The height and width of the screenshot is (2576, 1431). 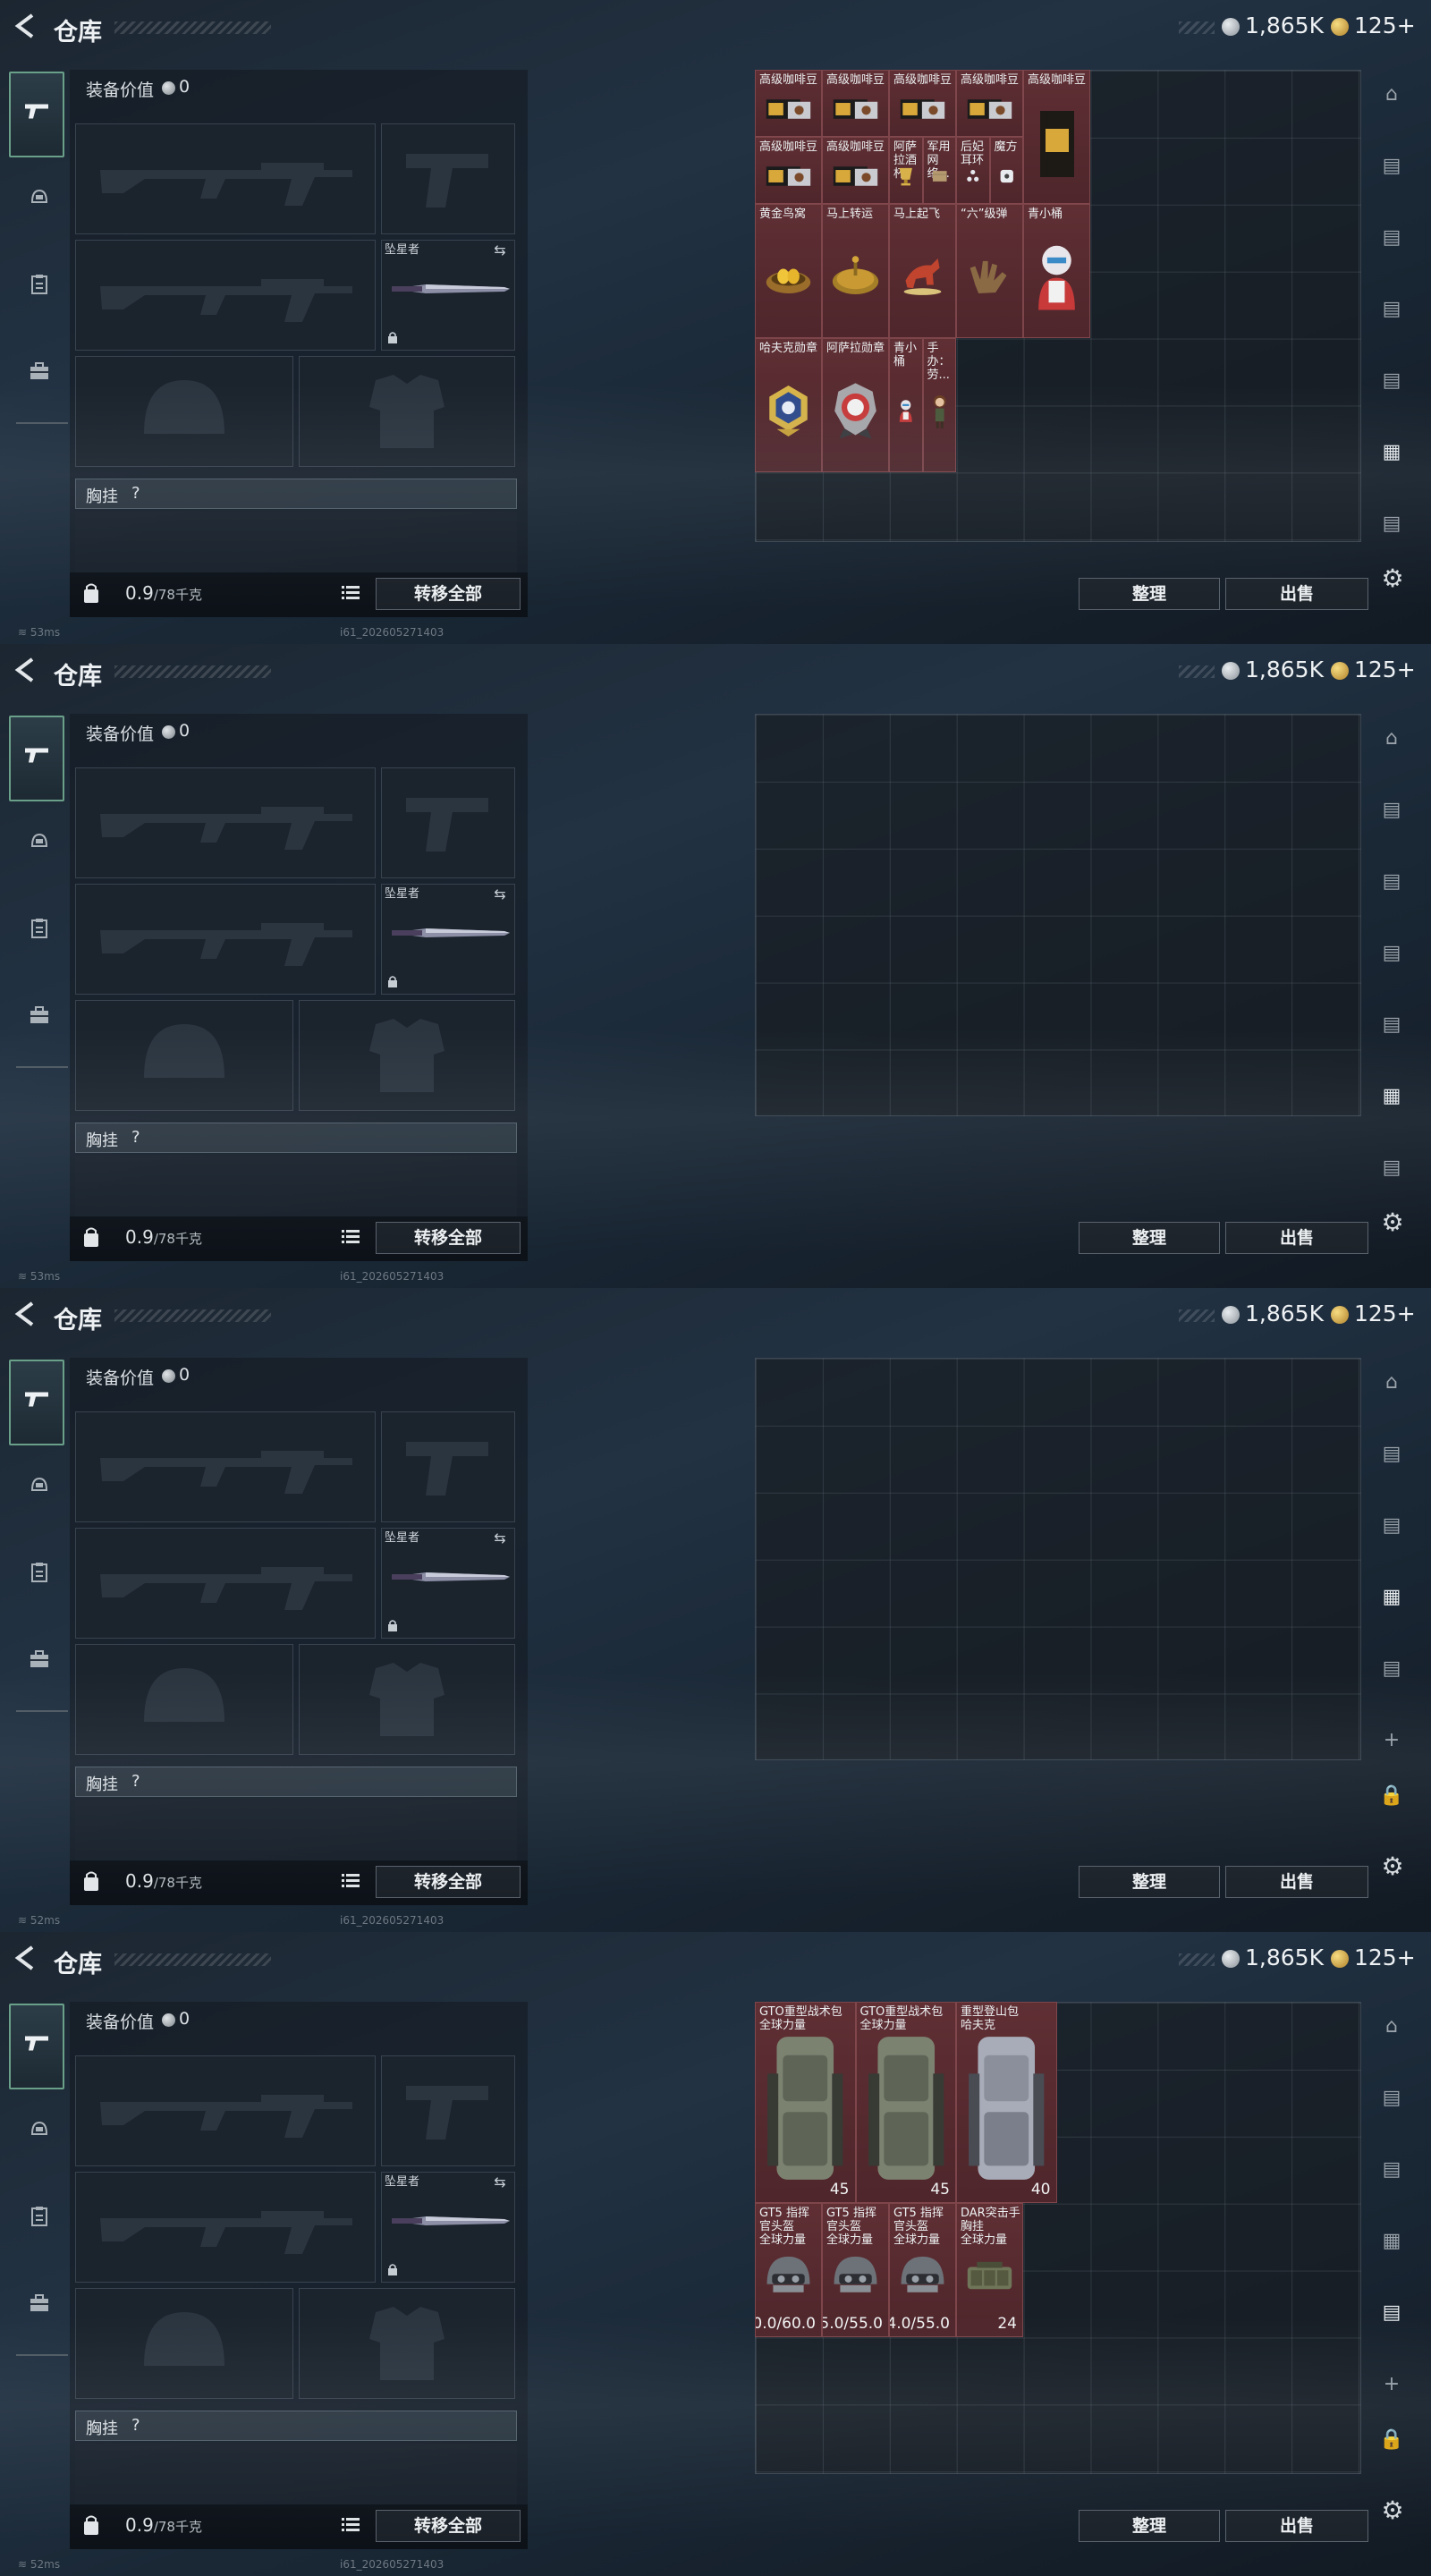 What do you see at coordinates (973, 170) in the screenshot?
I see `storage-item: 后妃耳环` at bounding box center [973, 170].